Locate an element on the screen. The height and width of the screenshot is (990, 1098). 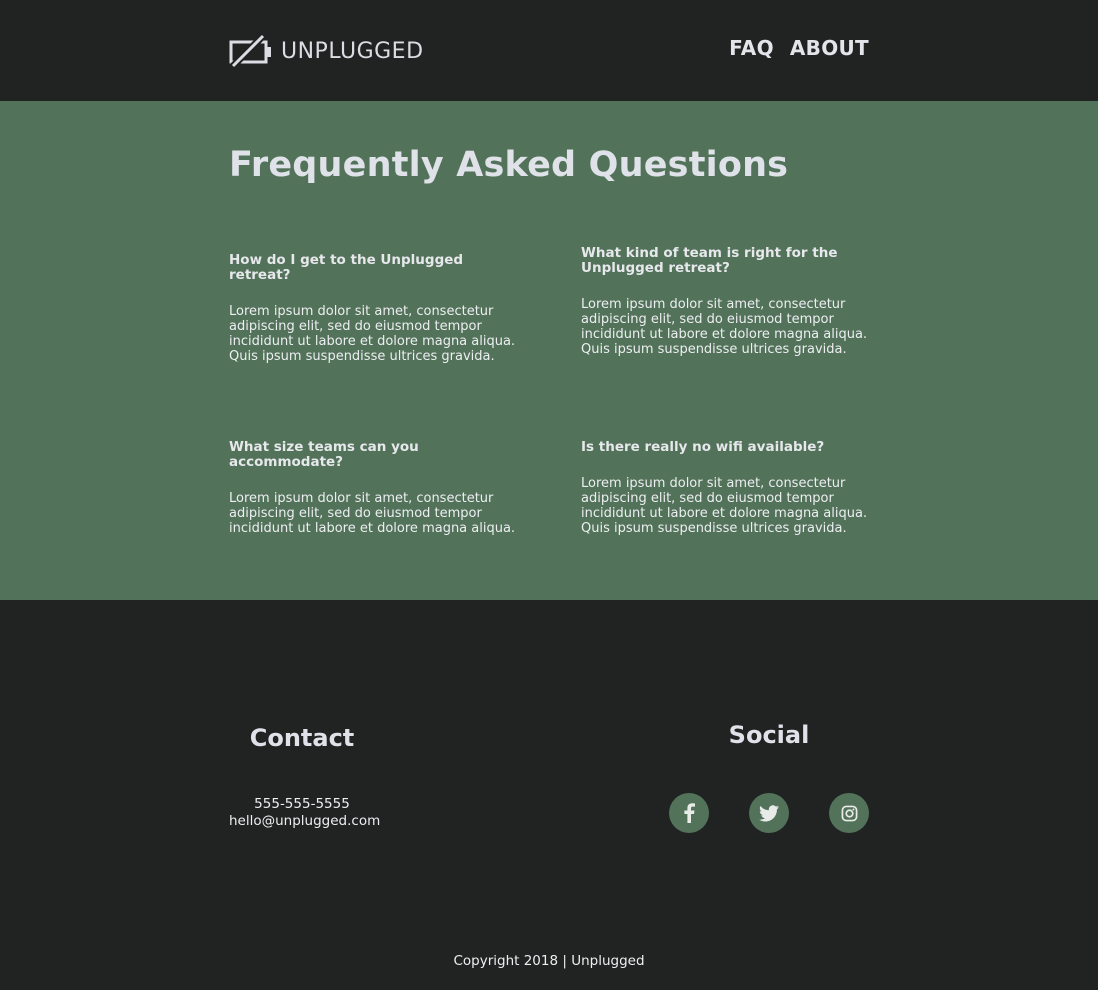
contact-phone: 555-555-5555 is located at coordinates (302, 804).